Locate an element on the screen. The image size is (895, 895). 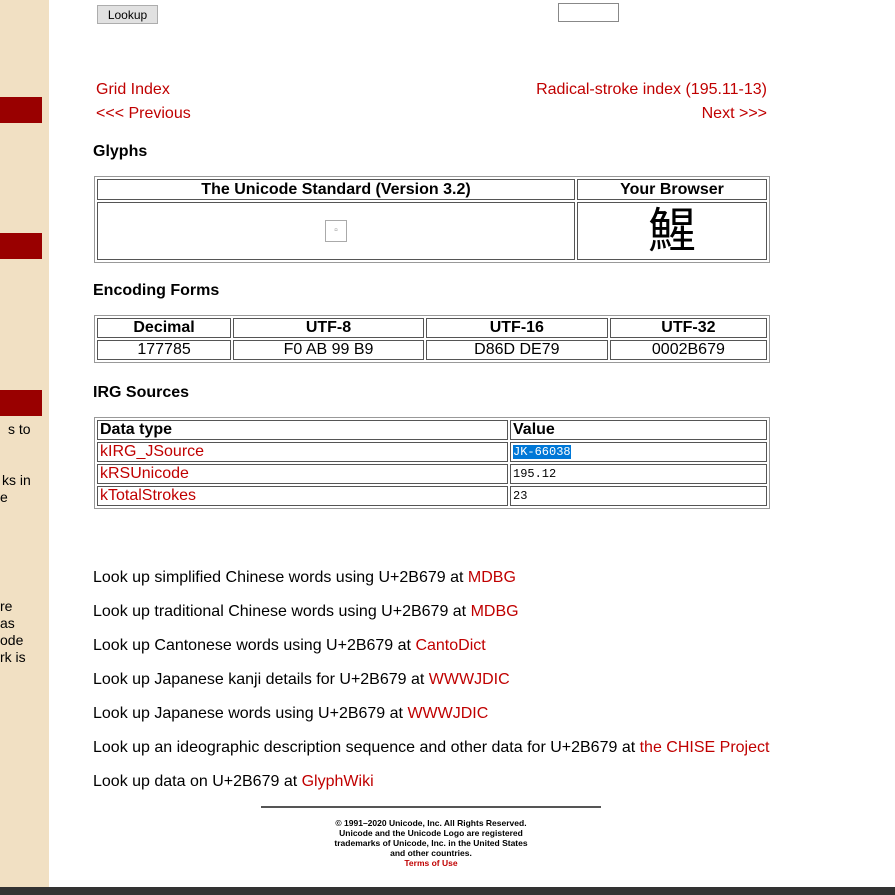
irg-type-link: kIRG_JSource is located at coordinates (152, 451).